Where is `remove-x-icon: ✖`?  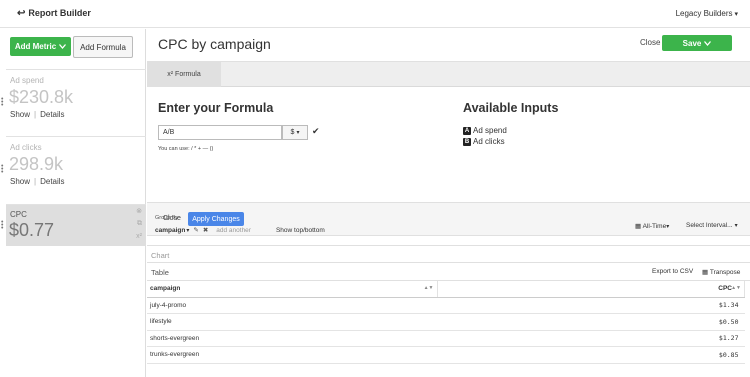 remove-x-icon: ✖ is located at coordinates (205, 230).